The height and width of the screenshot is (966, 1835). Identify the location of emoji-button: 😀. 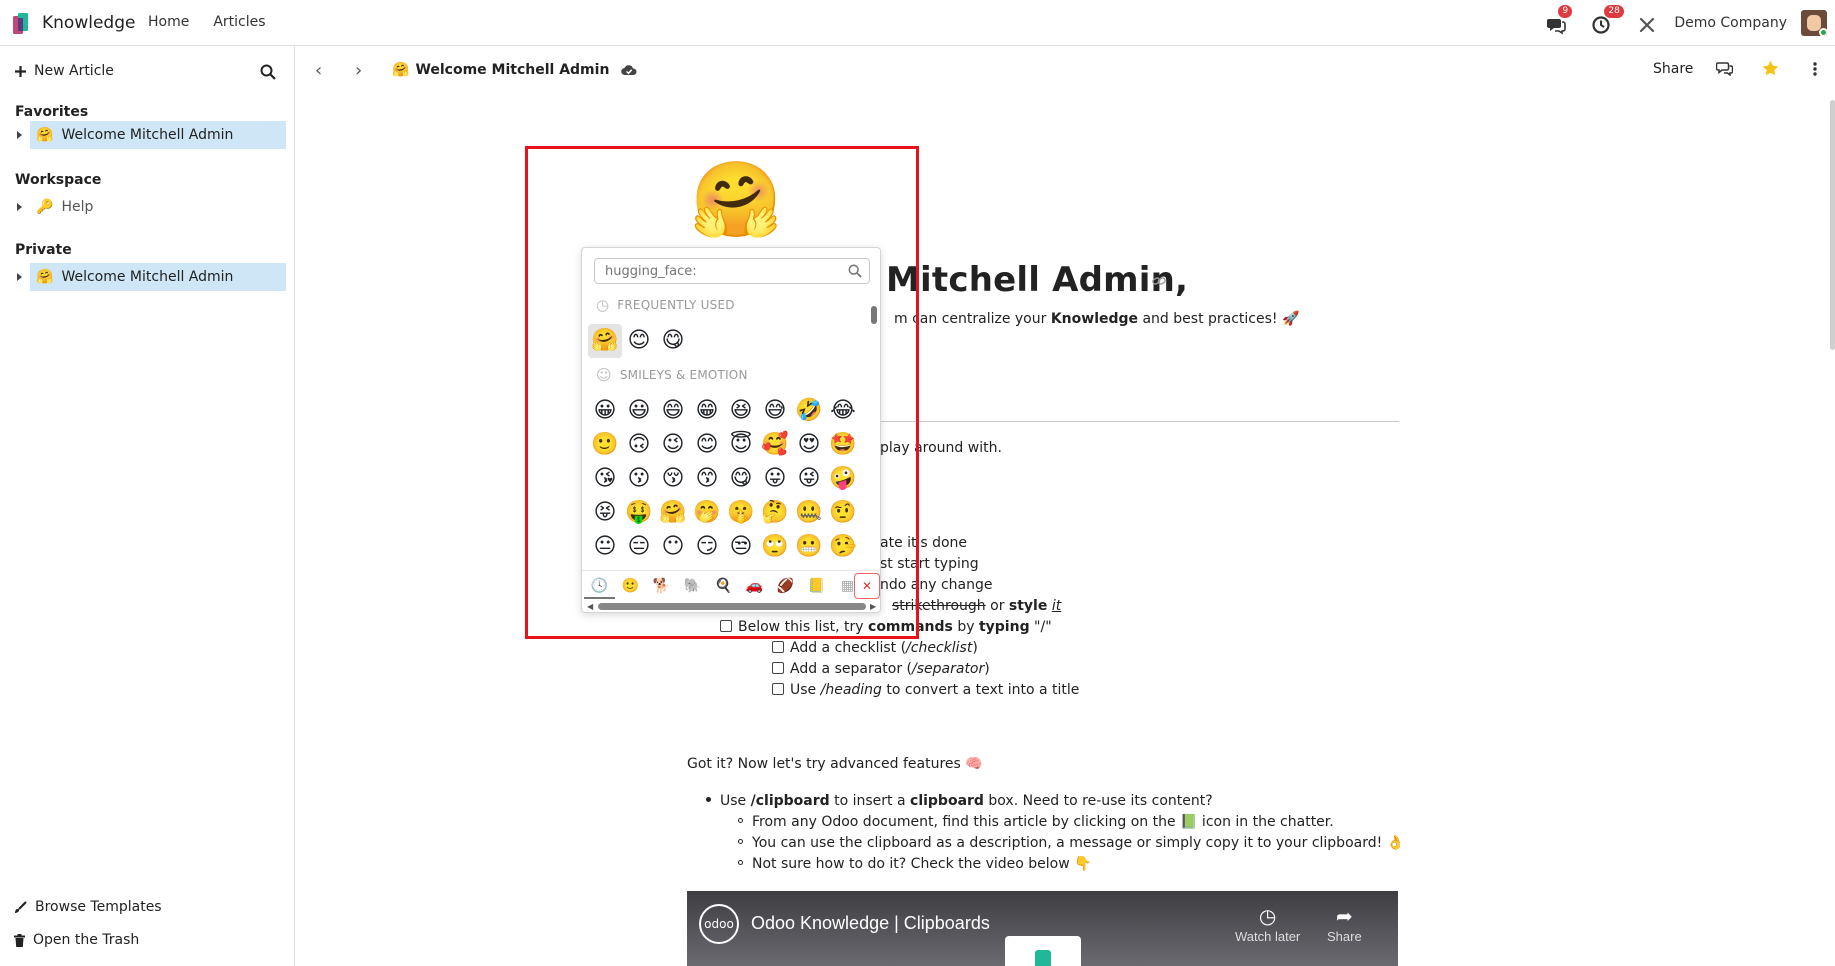
(605, 411).